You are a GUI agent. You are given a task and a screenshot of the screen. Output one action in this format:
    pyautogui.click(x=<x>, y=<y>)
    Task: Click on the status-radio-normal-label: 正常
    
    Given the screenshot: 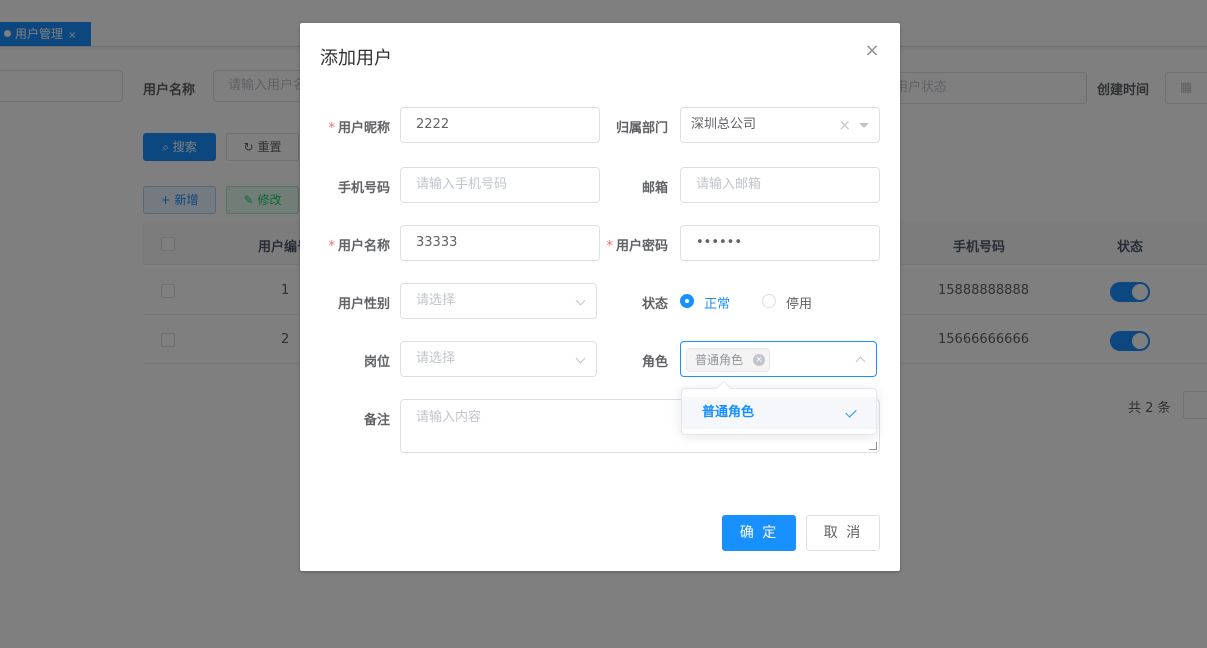 What is the action you would take?
    pyautogui.click(x=717, y=302)
    